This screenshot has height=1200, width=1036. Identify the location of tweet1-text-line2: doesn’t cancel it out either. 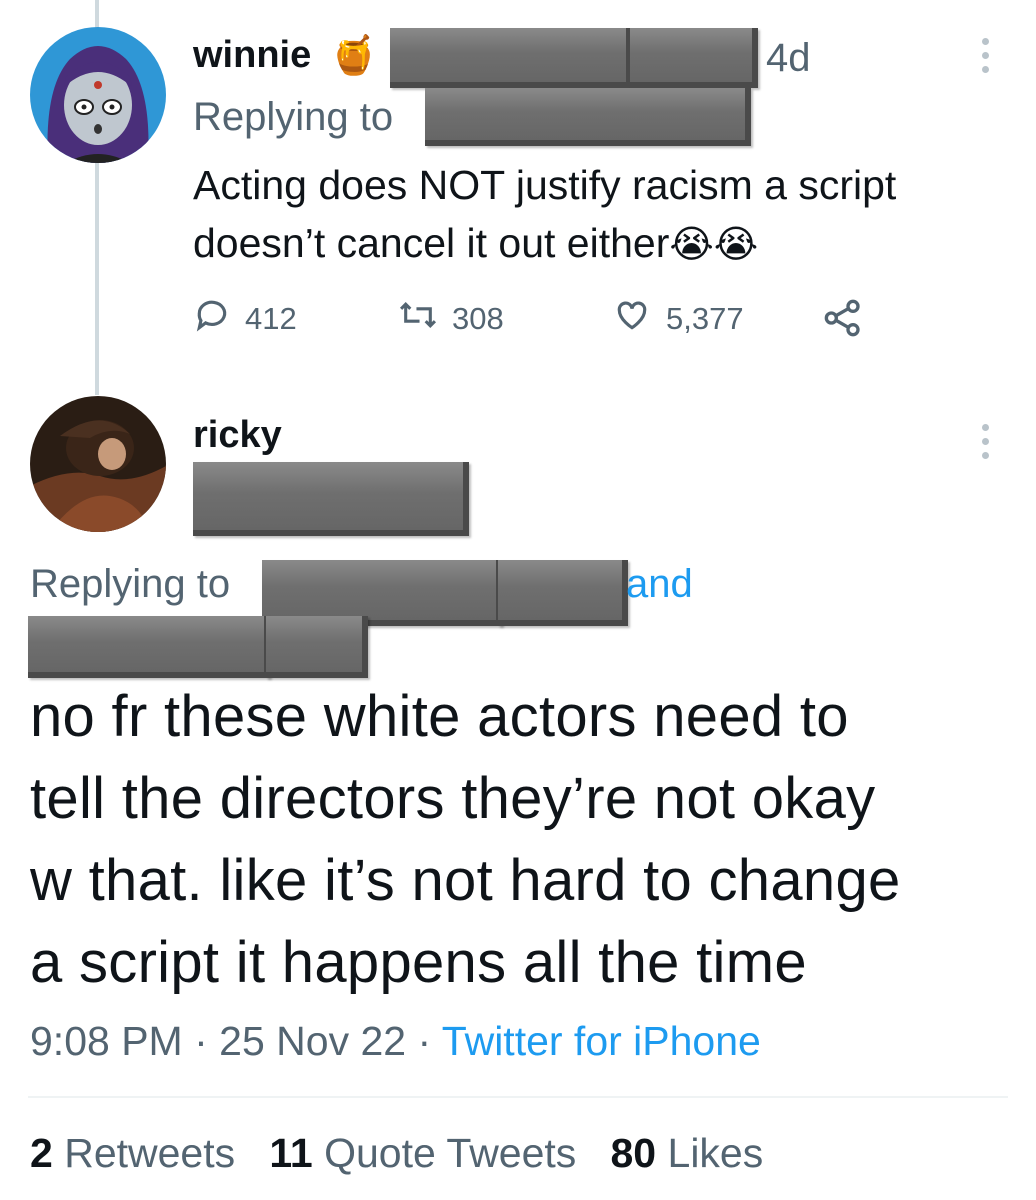
(431, 243).